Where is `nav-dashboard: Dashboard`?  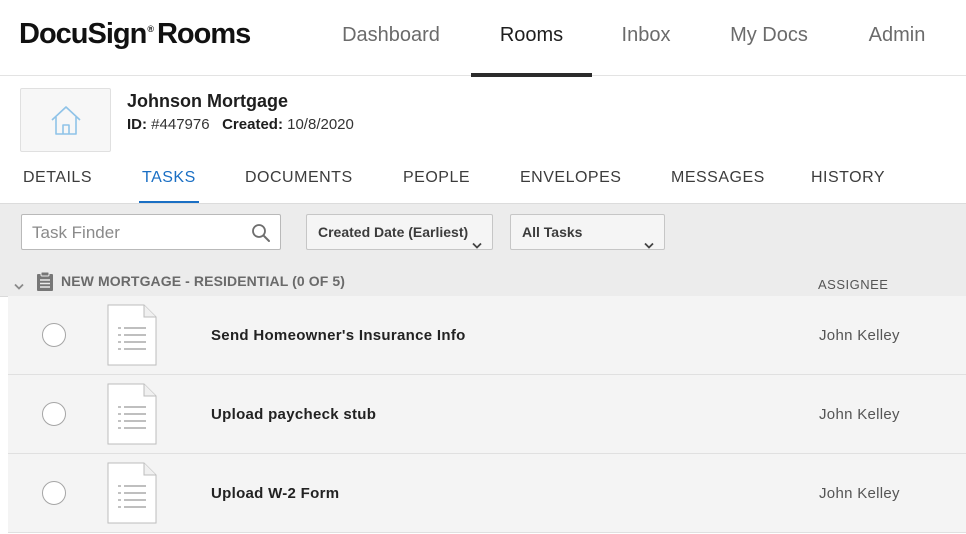
nav-dashboard: Dashboard is located at coordinates (391, 38).